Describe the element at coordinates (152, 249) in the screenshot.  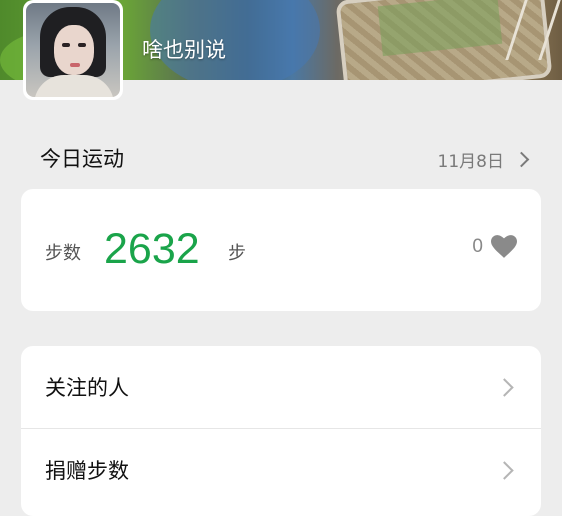
I see `steps-value: 2632` at that location.